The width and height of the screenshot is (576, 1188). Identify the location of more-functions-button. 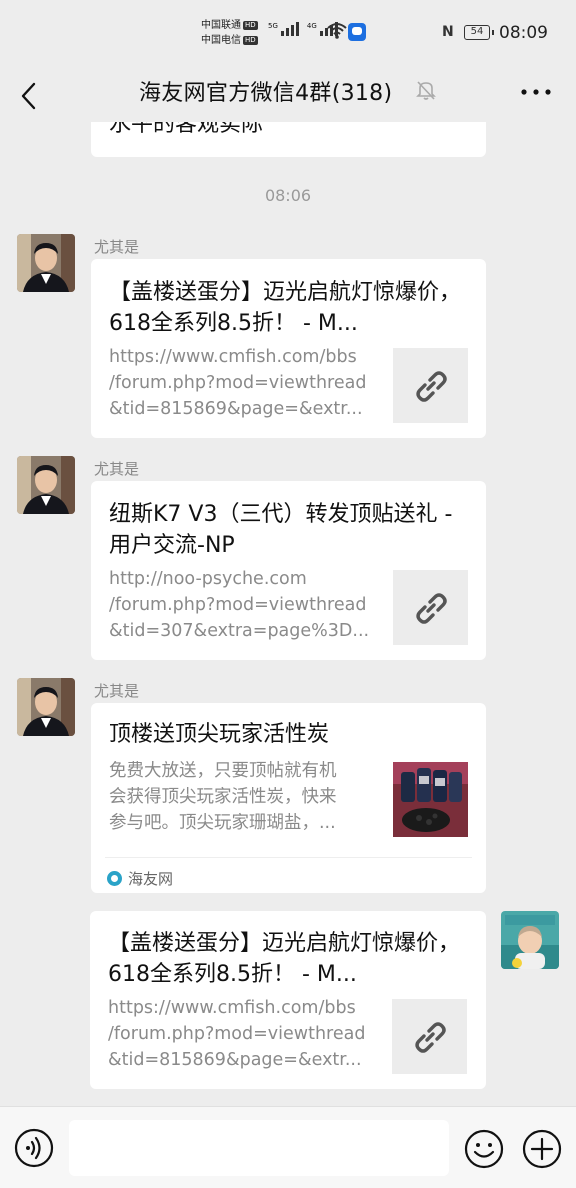
(542, 1149).